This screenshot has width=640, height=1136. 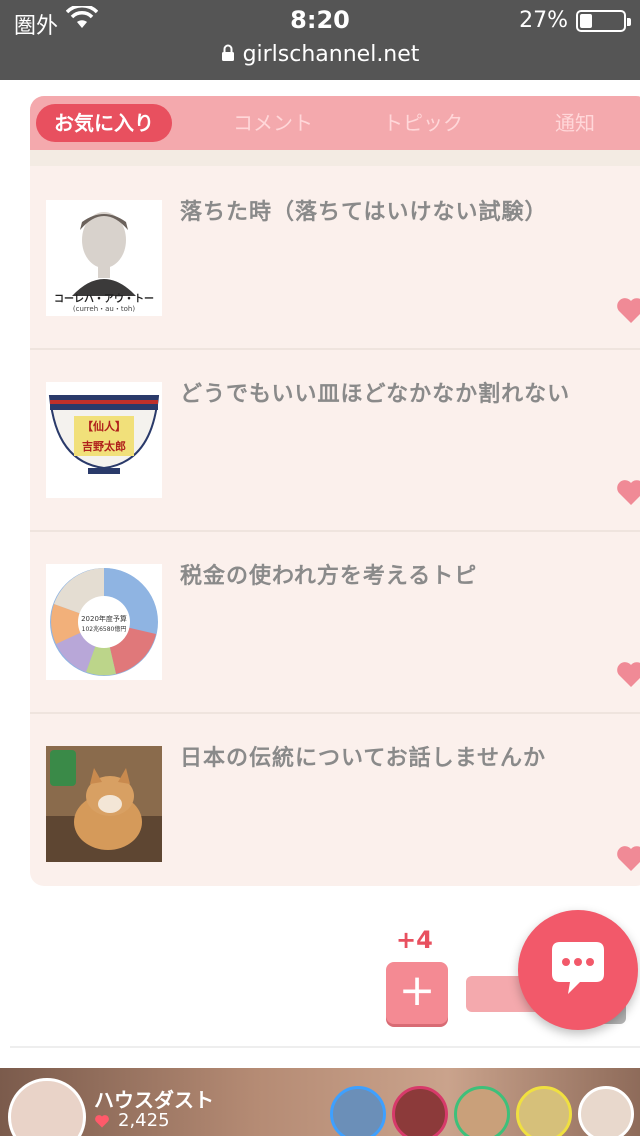 I want to click on tab-comments: コメント, so click(x=273, y=123).